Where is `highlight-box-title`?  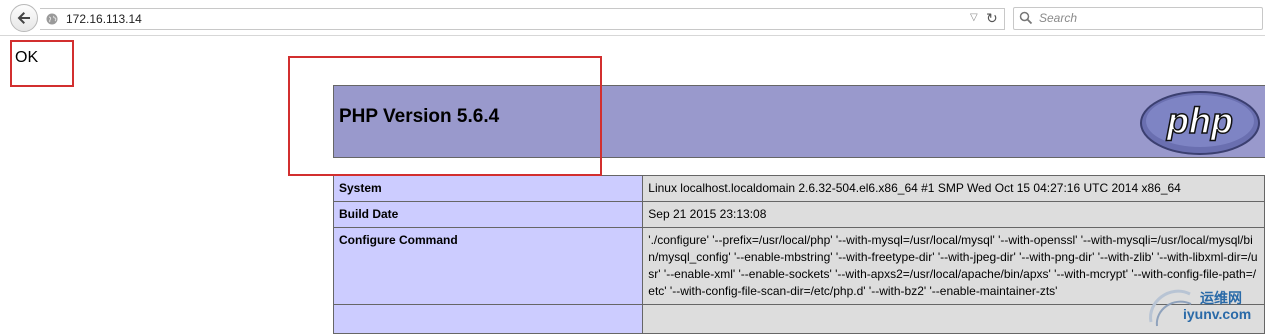 highlight-box-title is located at coordinates (445, 116).